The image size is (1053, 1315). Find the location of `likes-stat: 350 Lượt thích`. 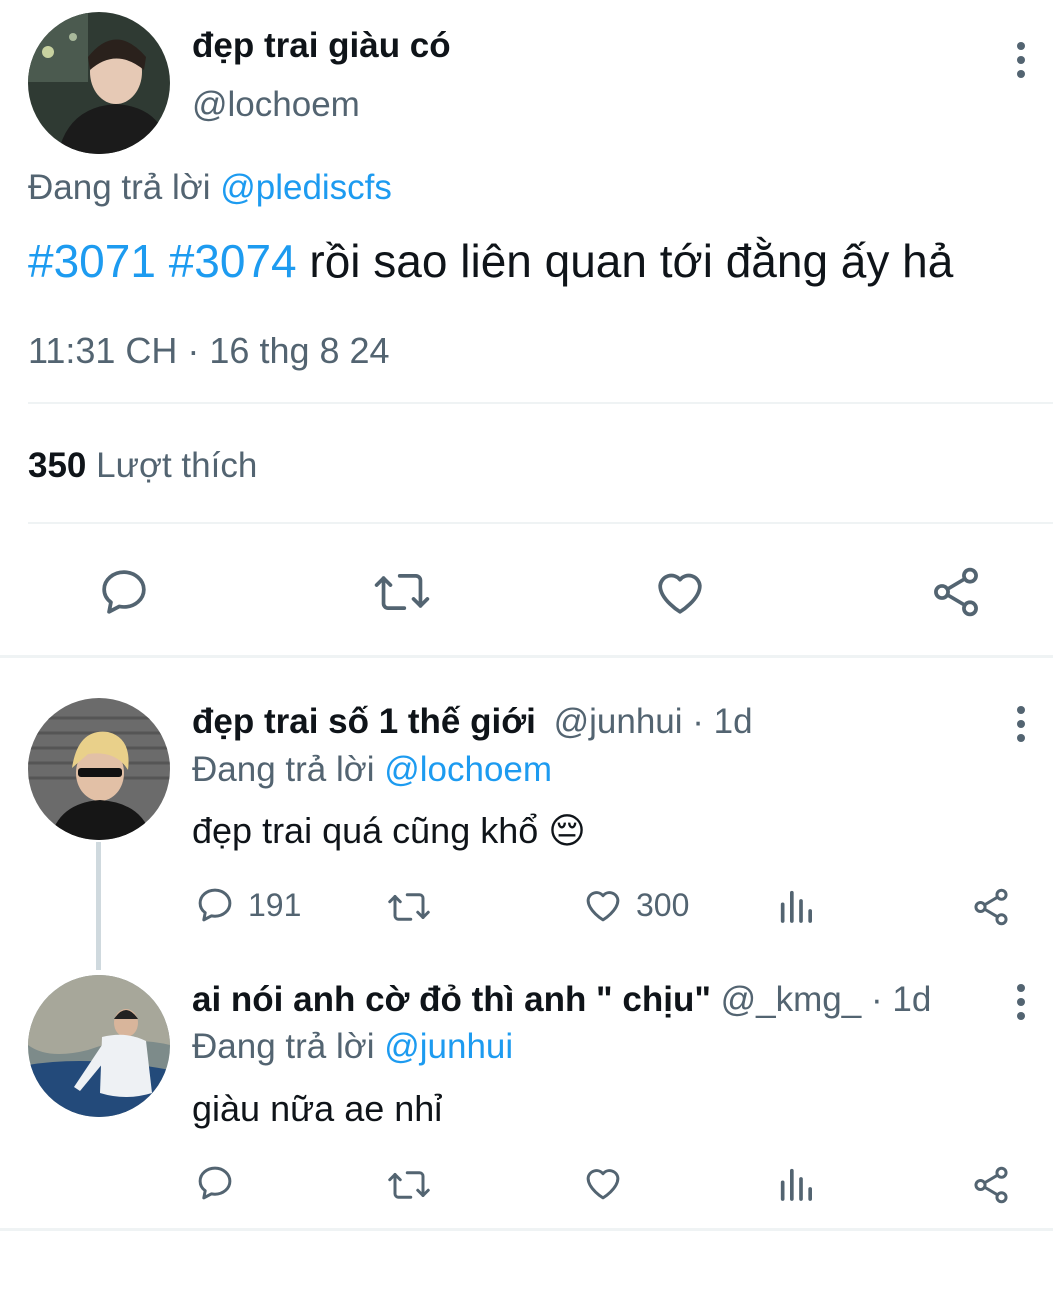

likes-stat: 350 Lượt thích is located at coordinates (142, 466).